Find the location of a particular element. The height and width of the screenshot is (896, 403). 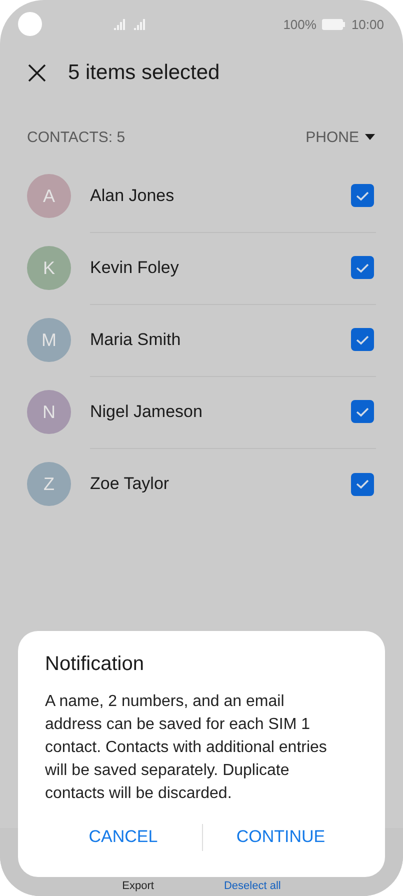

contacts-count: CONTACTS: 5 is located at coordinates (76, 137).